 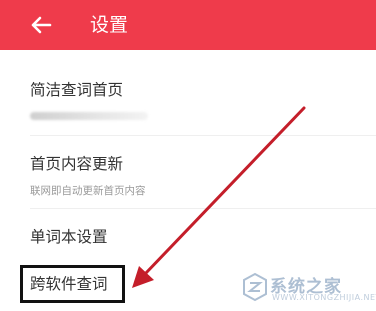 I want to click on watermark: 系统之家 WWW.XITONGZHIJIA.NET, so click(x=309, y=287).